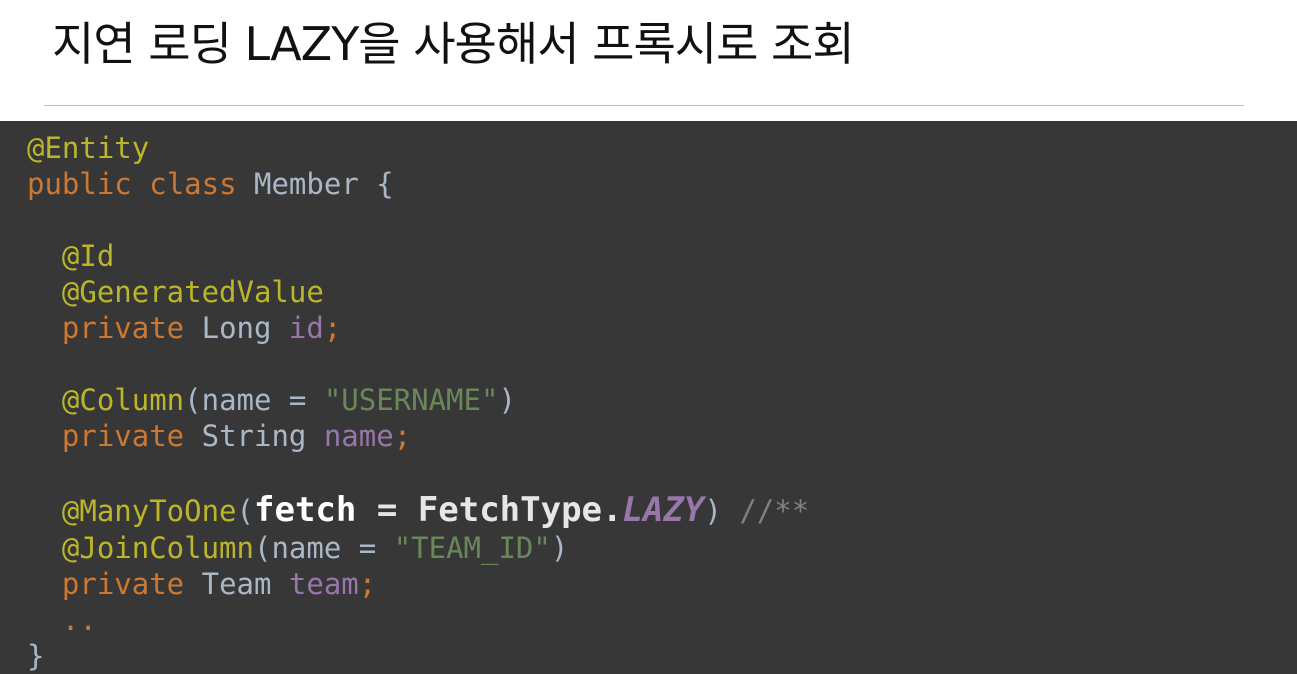 This screenshot has height=674, width=1297. What do you see at coordinates (79, 184) in the screenshot?
I see `keyword-token: public` at bounding box center [79, 184].